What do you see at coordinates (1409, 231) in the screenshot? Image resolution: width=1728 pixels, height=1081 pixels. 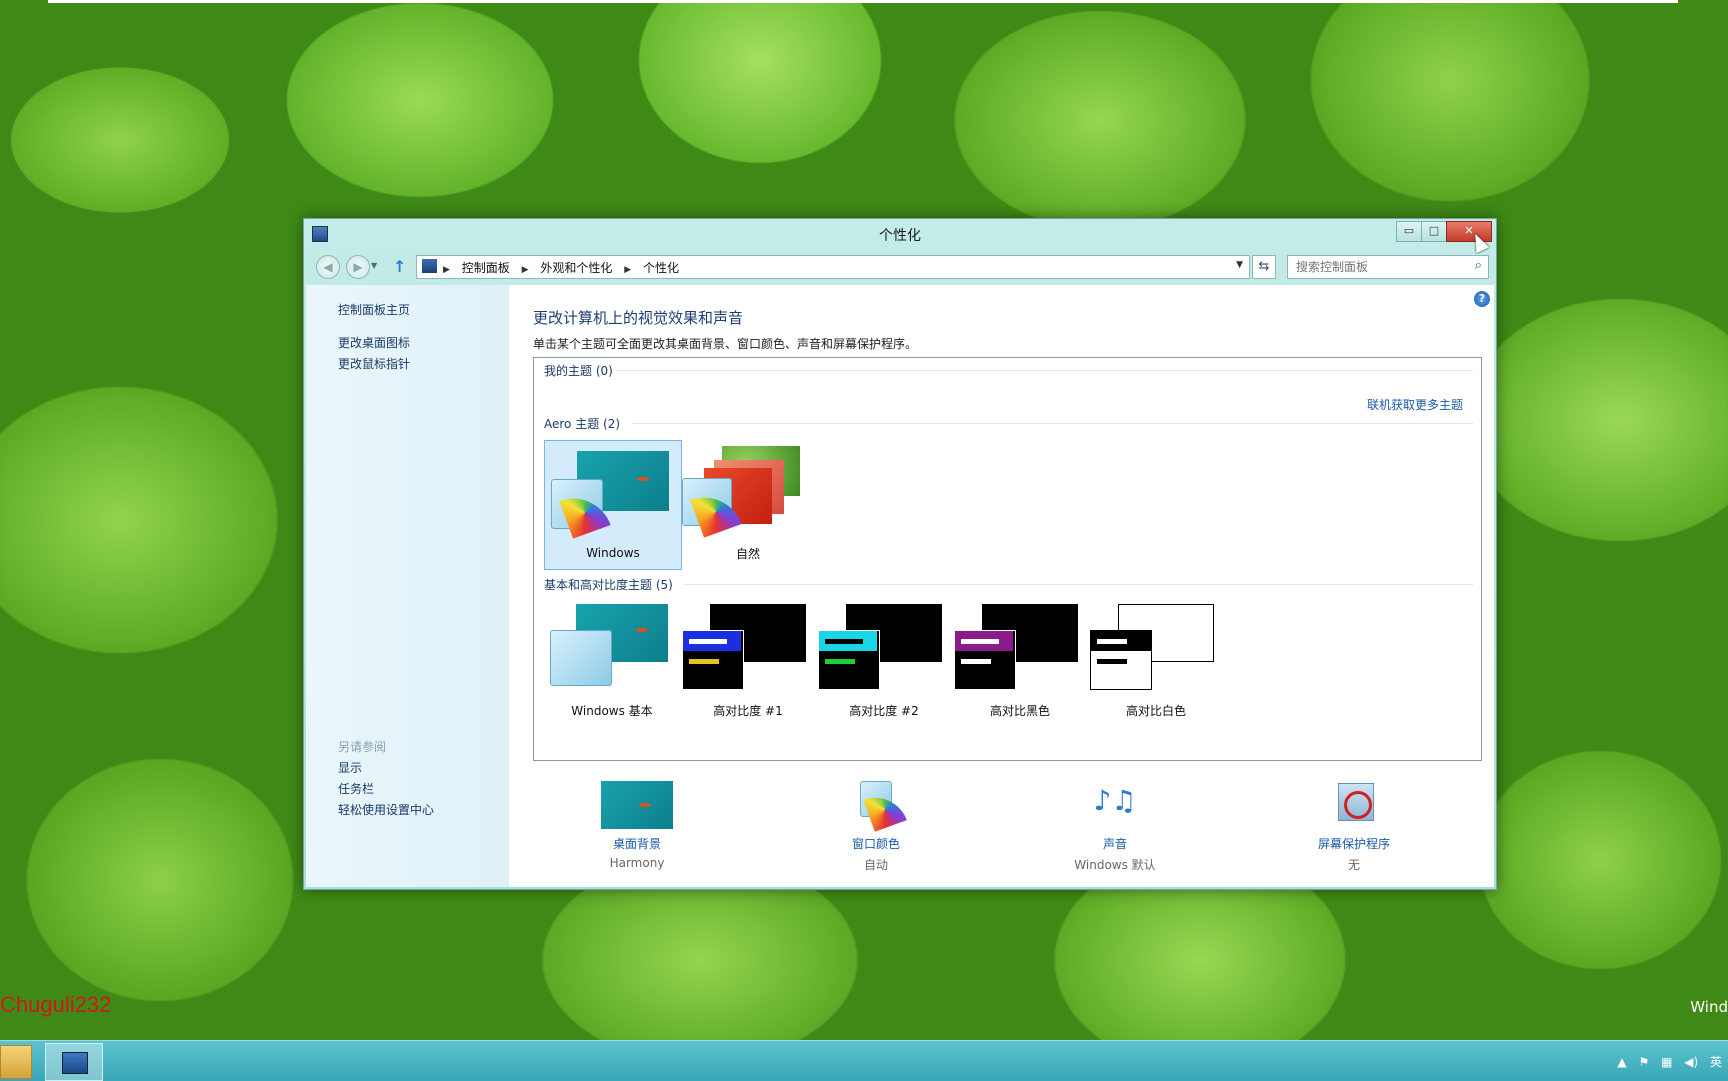 I see `minimize-button: ▭` at bounding box center [1409, 231].